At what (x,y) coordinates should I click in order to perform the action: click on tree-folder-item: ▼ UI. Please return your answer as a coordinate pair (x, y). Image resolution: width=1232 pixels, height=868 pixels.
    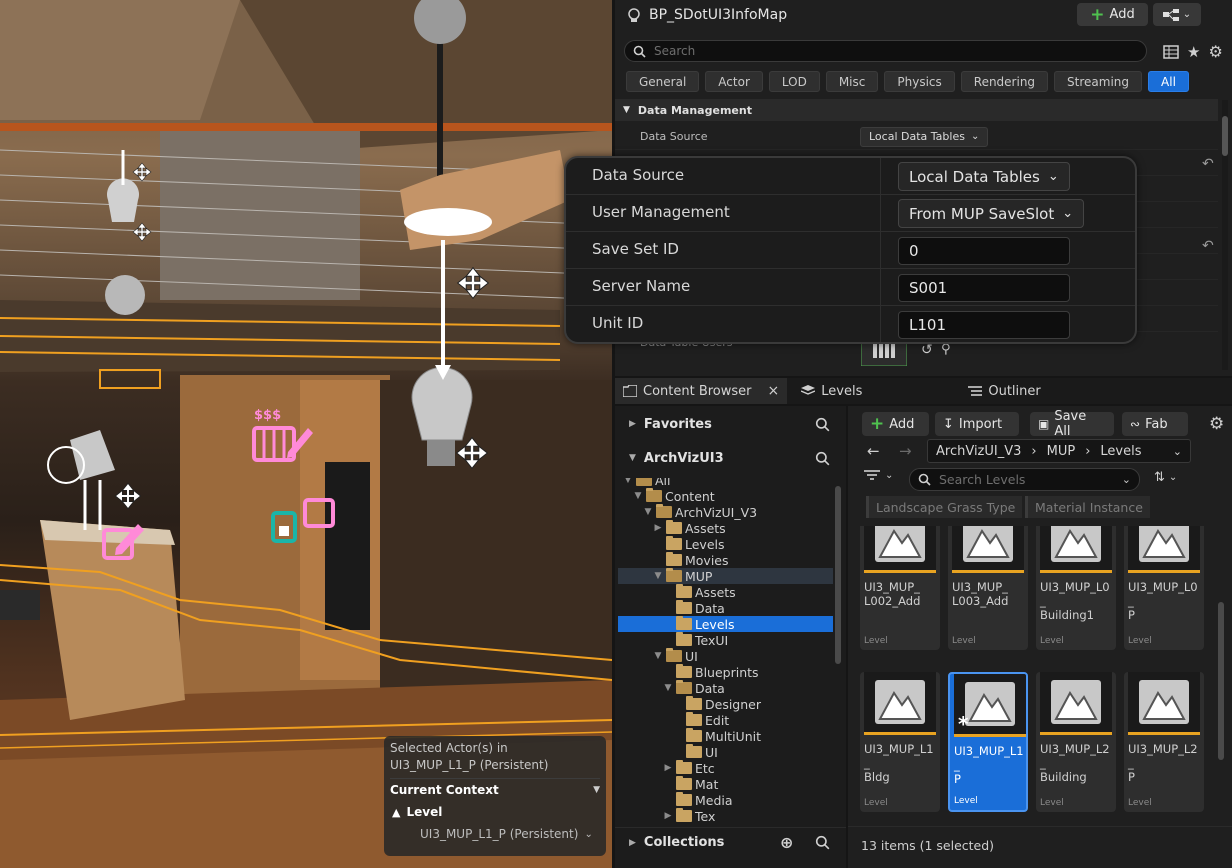
    Looking at the image, I should click on (675, 656).